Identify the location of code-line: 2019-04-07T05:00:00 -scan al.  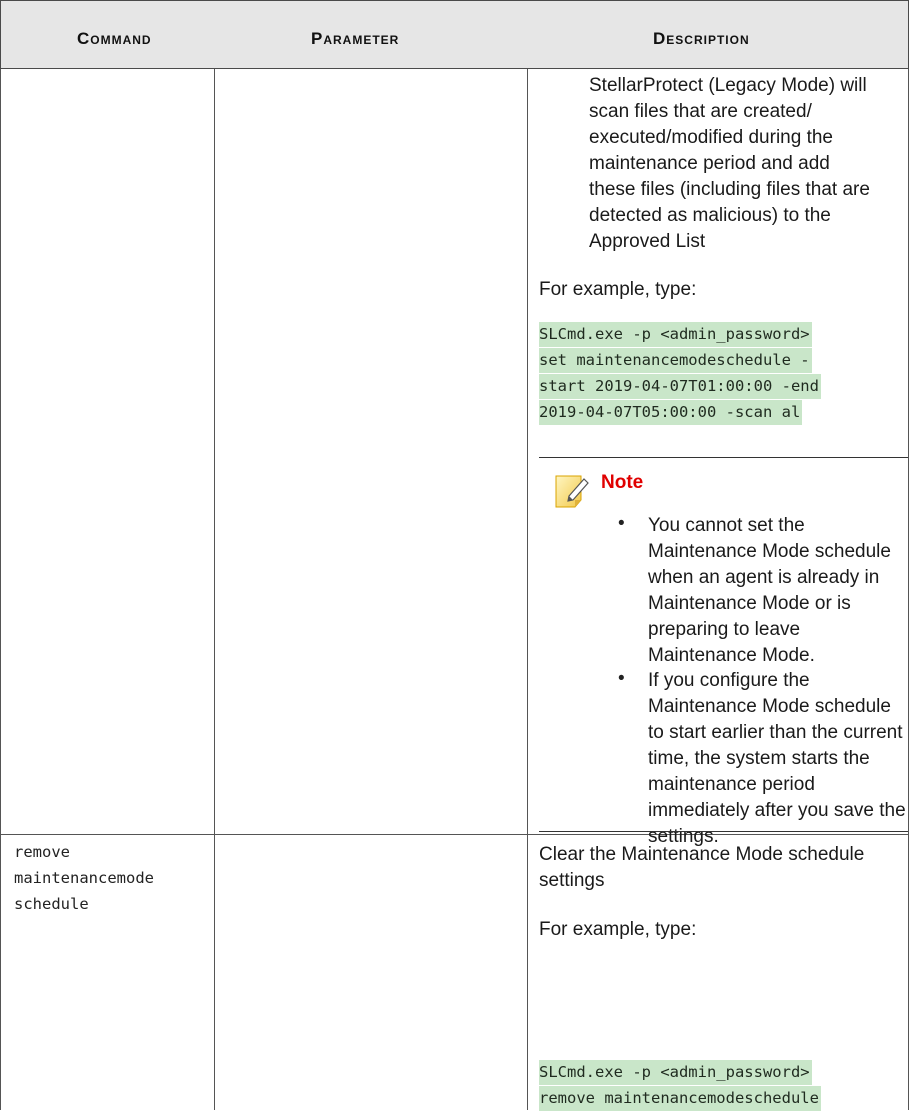
(671, 412).